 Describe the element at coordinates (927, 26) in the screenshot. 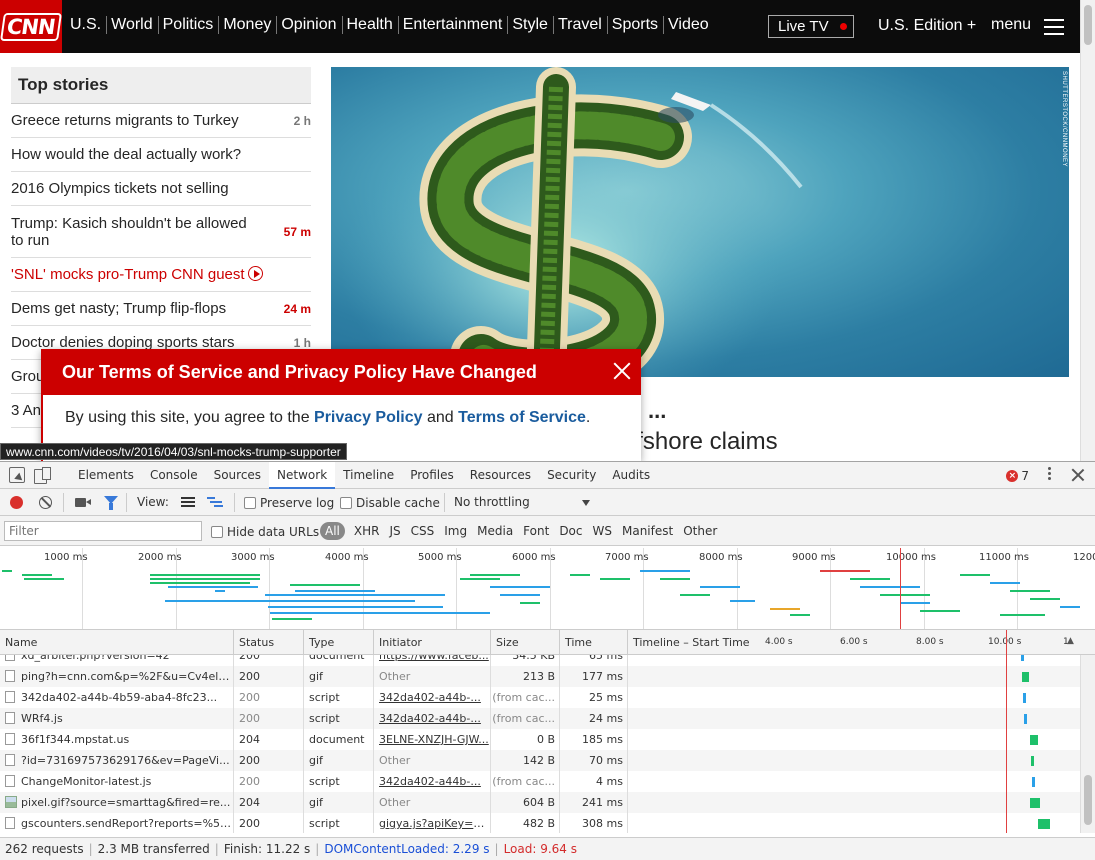

I see `edition-selector: U.S. Edition +` at that location.